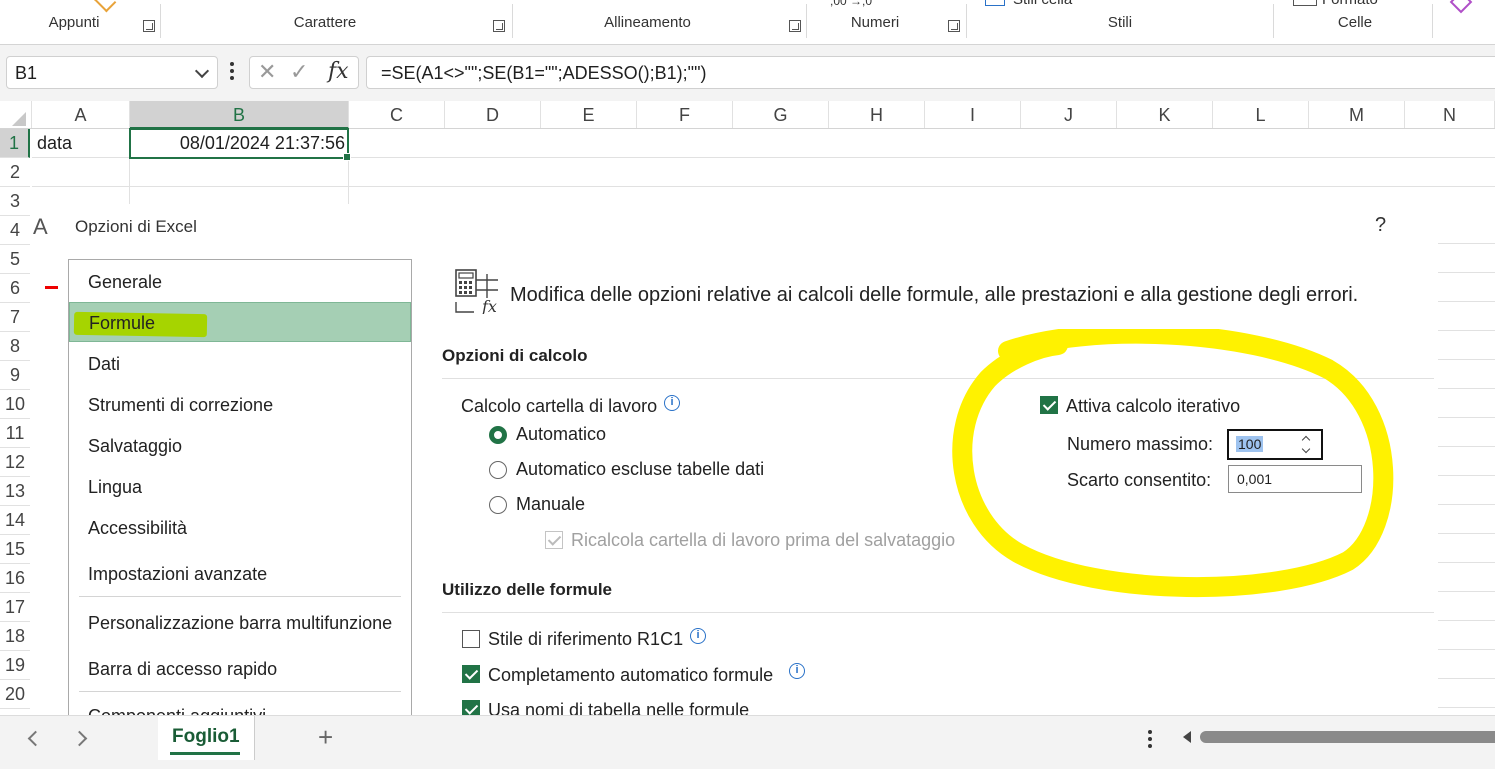 Image resolution: width=1495 pixels, height=769 pixels. Describe the element at coordinates (1357, 115) in the screenshot. I see `column-header-m: M` at that location.